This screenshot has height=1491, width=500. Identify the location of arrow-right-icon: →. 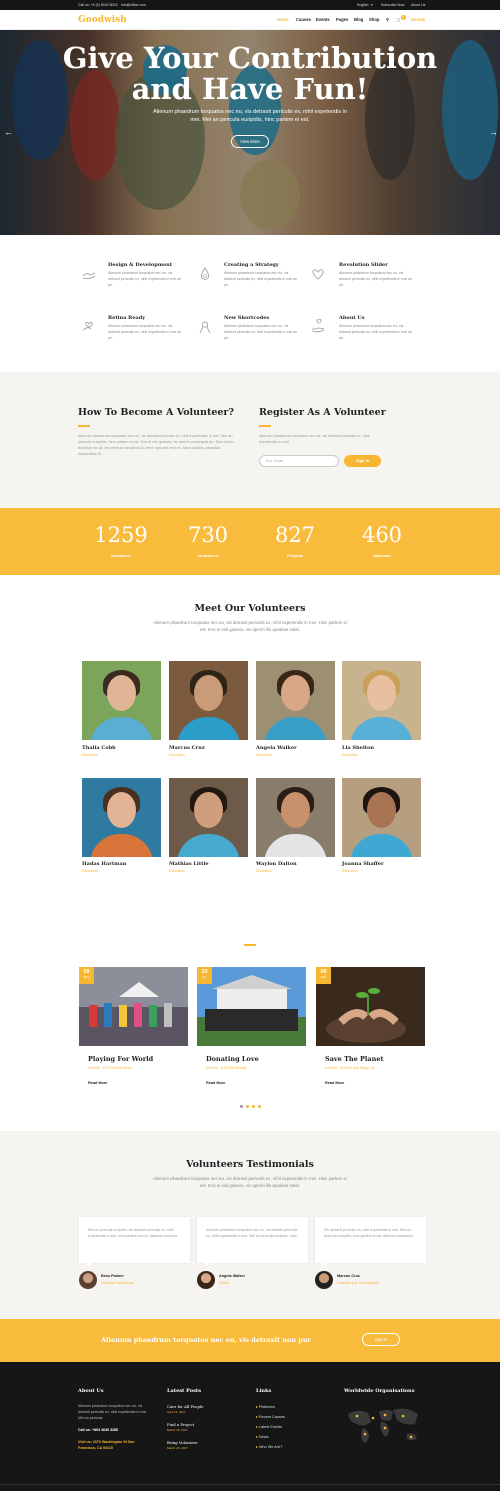
(493, 132).